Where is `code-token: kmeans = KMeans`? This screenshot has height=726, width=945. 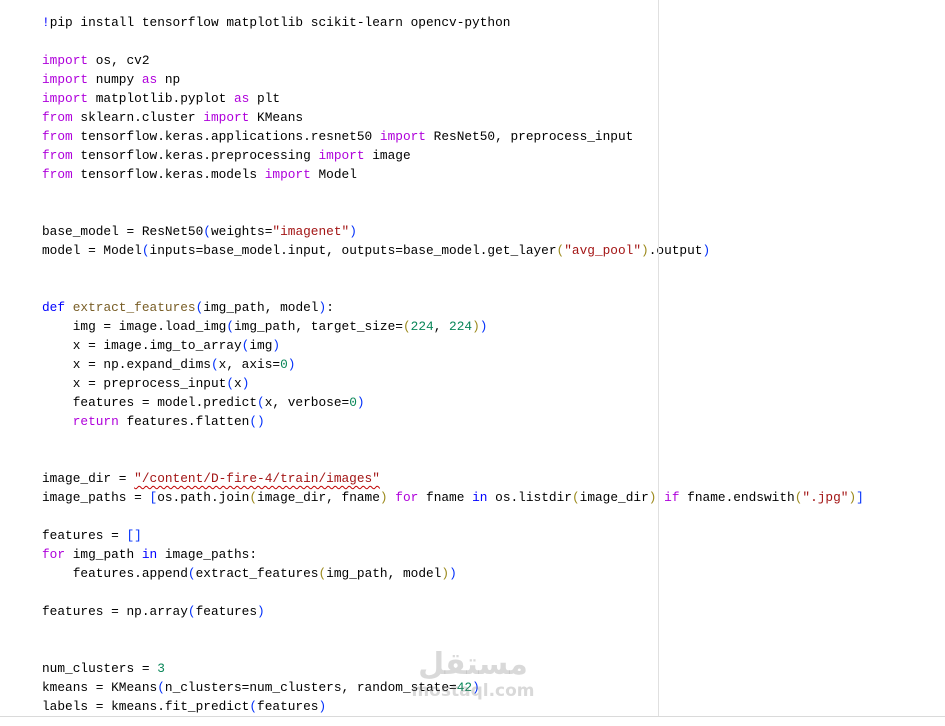 code-token: kmeans = KMeans is located at coordinates (100, 687).